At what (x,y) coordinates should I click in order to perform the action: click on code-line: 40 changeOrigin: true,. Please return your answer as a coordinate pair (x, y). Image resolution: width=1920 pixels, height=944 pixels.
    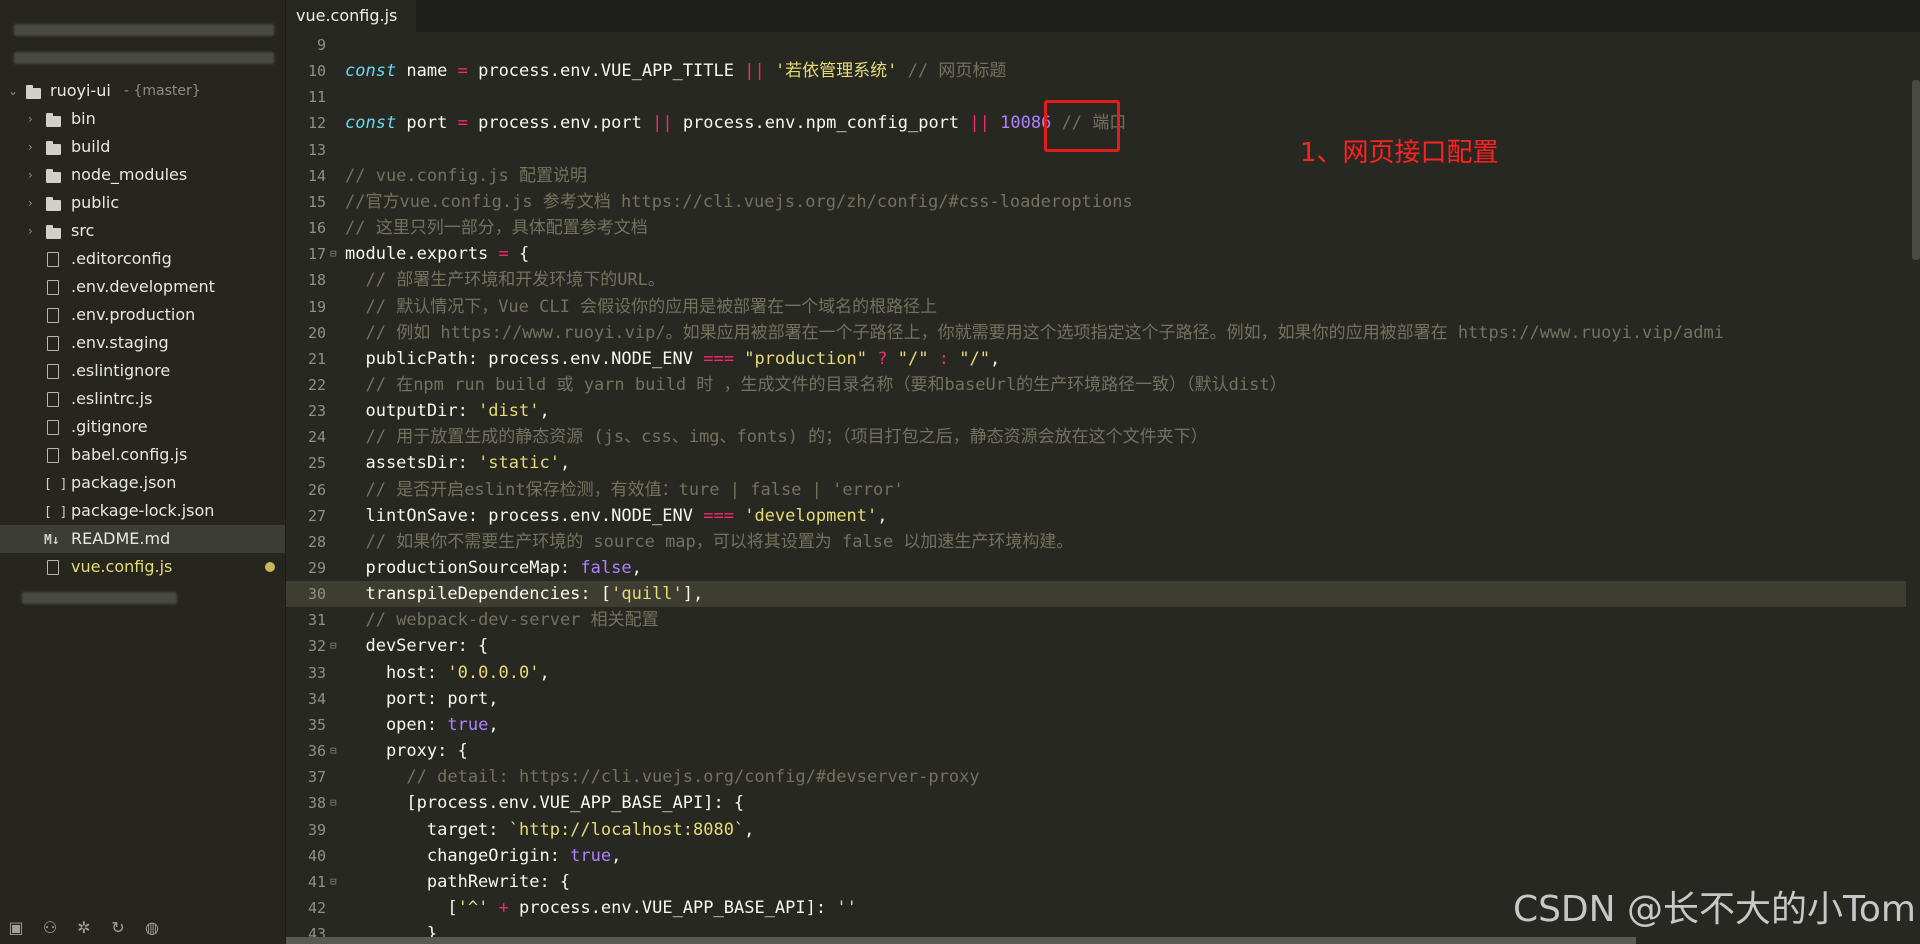
    Looking at the image, I should click on (1096, 856).